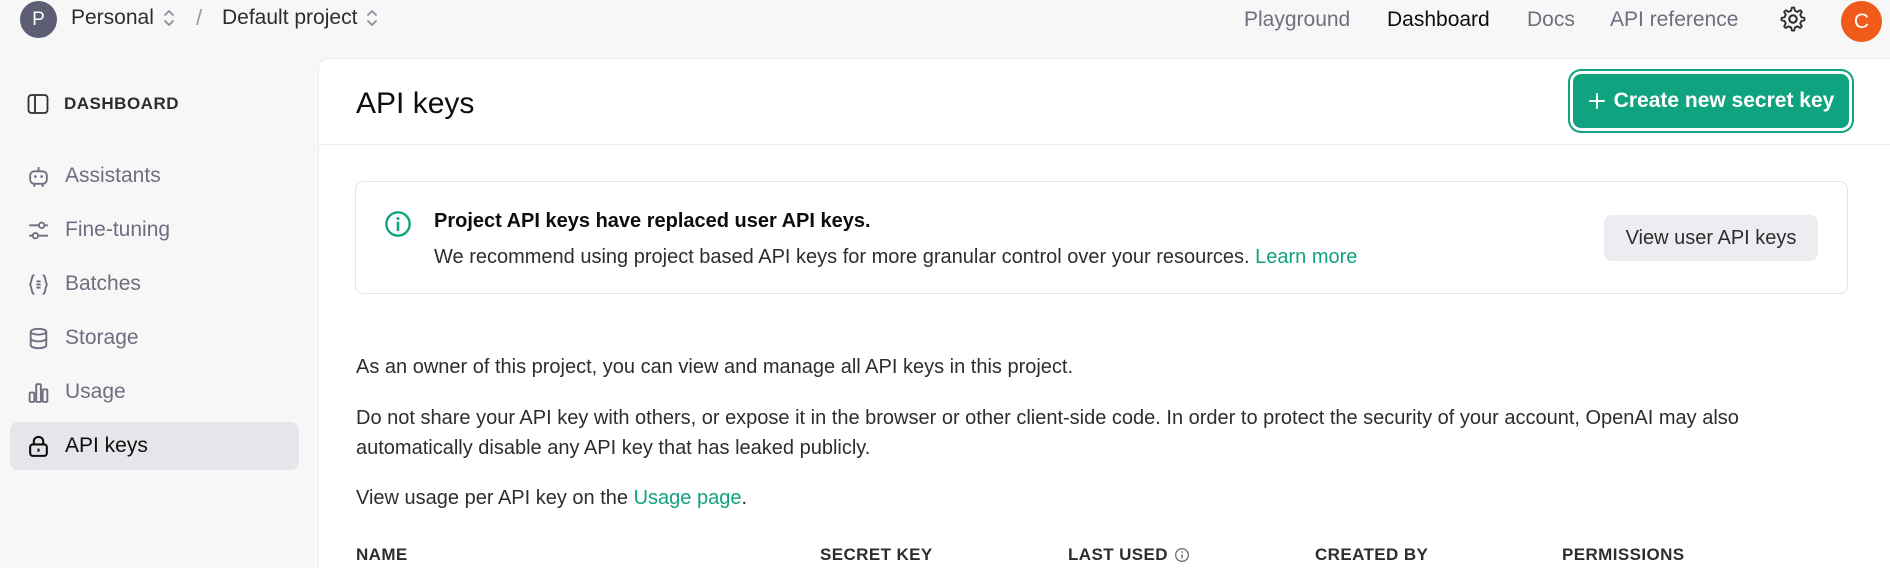 Image resolution: width=1890 pixels, height=568 pixels. What do you see at coordinates (106, 445) in the screenshot?
I see `sidebar-item-label: API keys` at bounding box center [106, 445].